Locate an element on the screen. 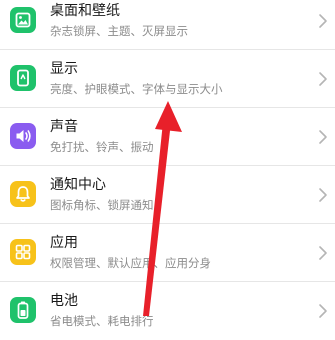  sound-icon is located at coordinates (23, 136).